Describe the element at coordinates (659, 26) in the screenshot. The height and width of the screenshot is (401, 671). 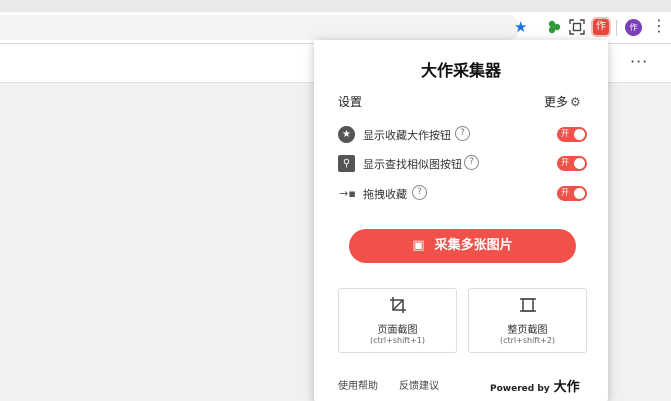
I see `browser-menu-icon: ⋮` at that location.